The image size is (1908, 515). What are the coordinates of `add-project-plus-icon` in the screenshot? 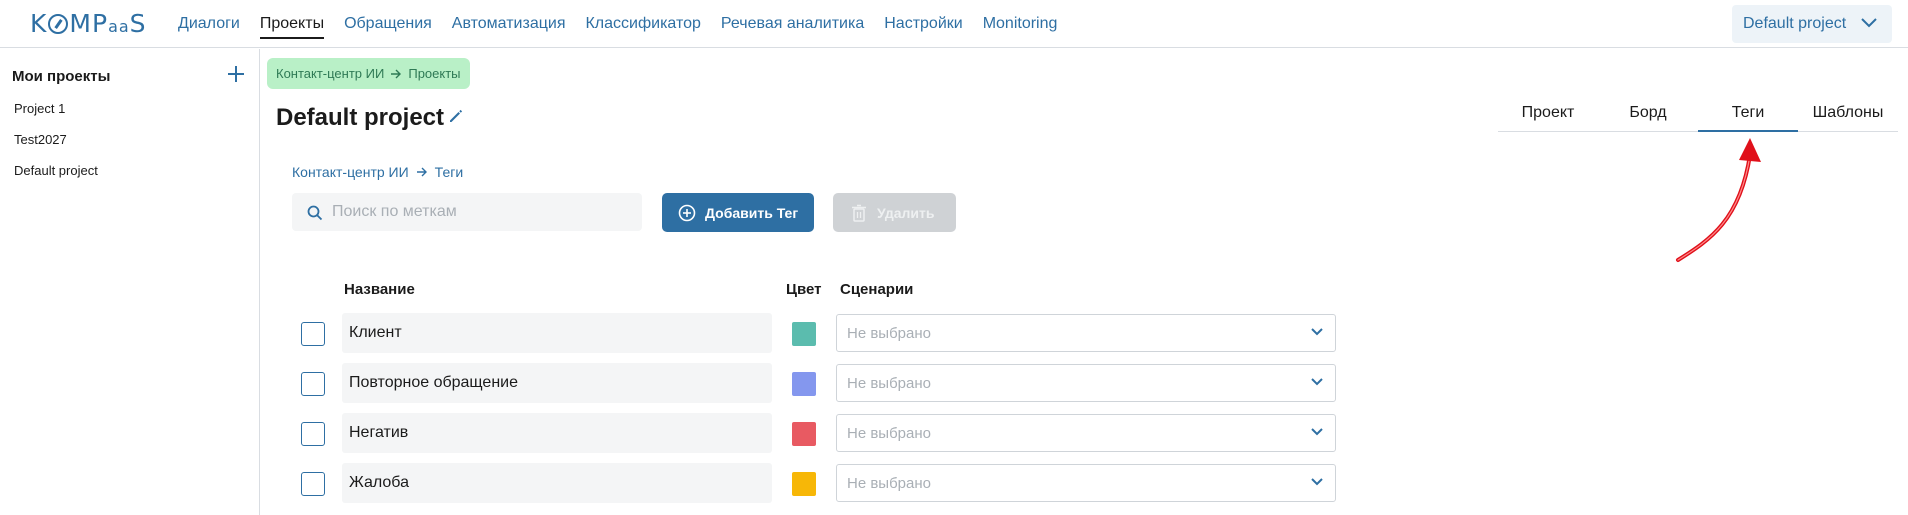 It's located at (236, 74).